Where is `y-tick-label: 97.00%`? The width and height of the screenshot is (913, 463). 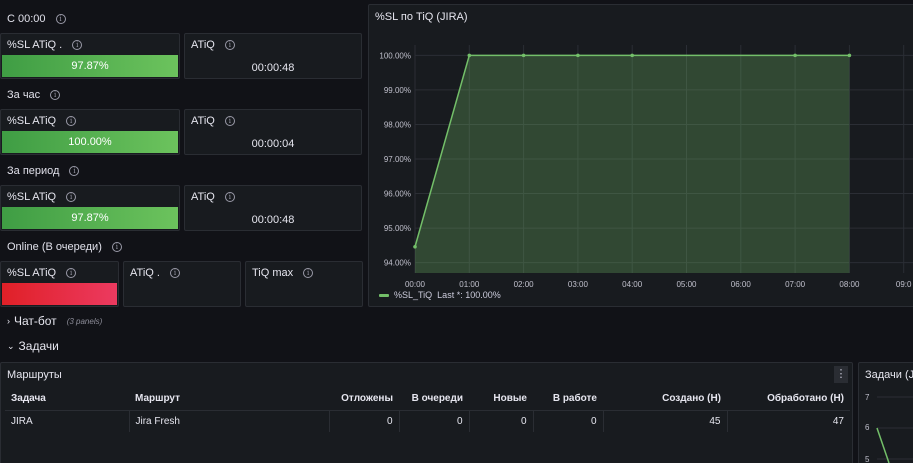 y-tick-label: 97.00% is located at coordinates (397, 159).